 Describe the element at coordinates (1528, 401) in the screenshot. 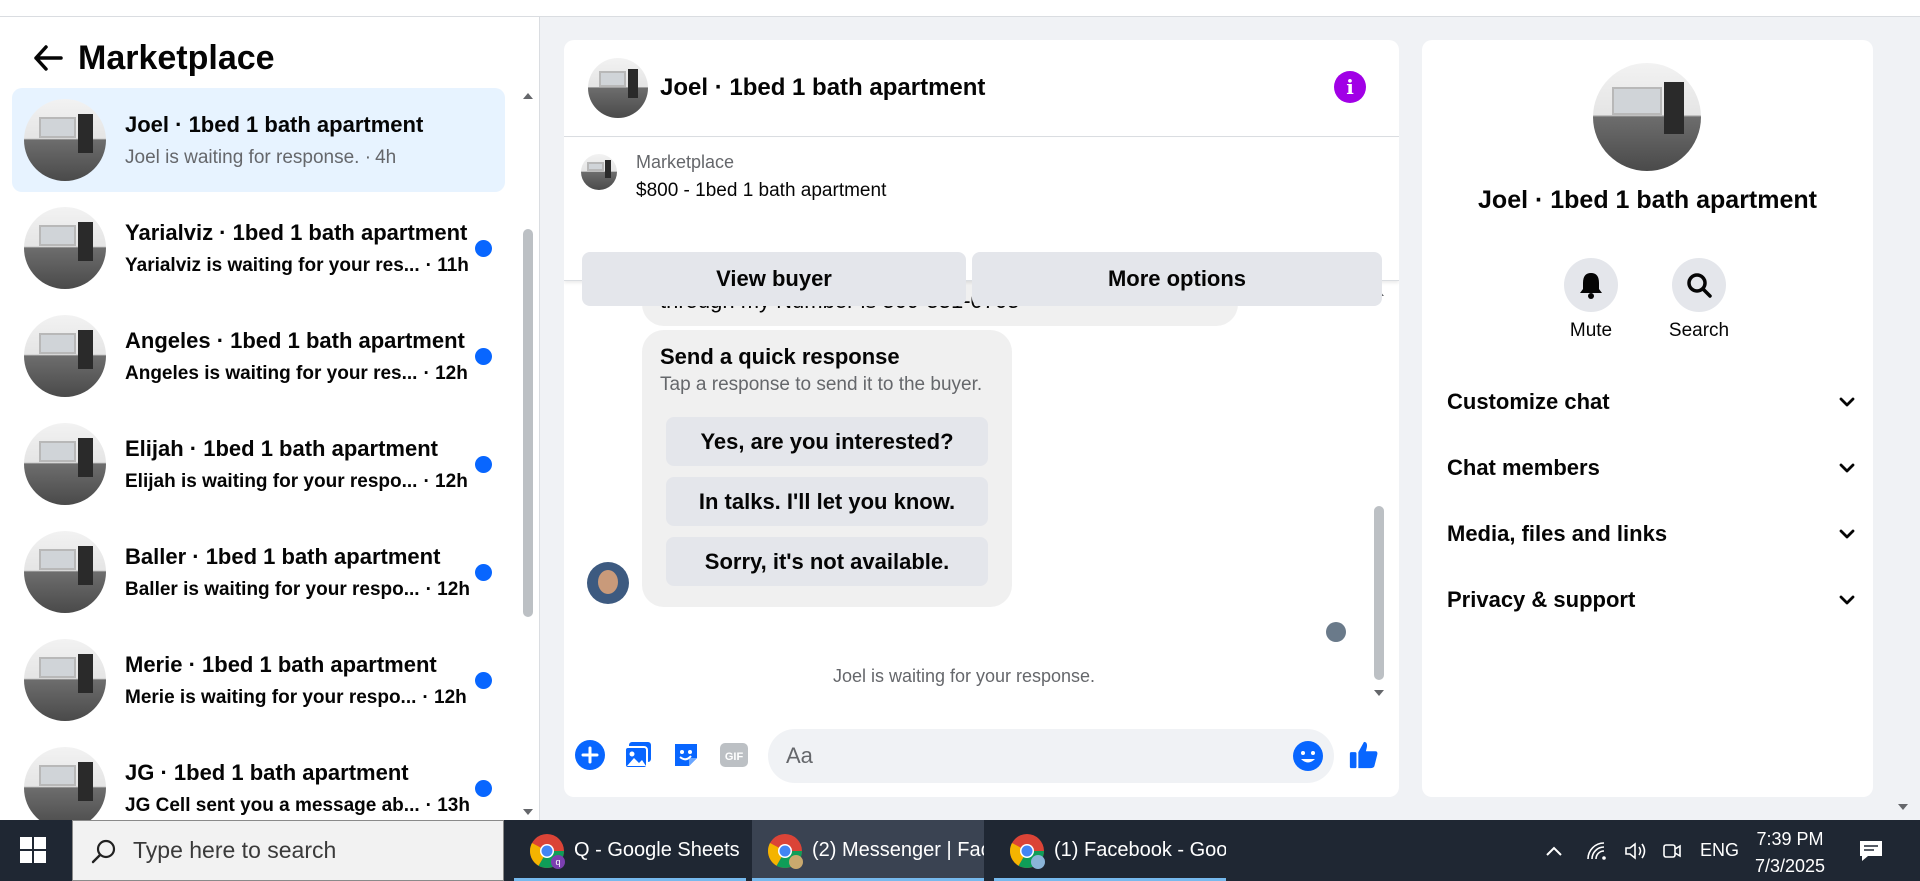

I see `section-label: Customize chat` at that location.